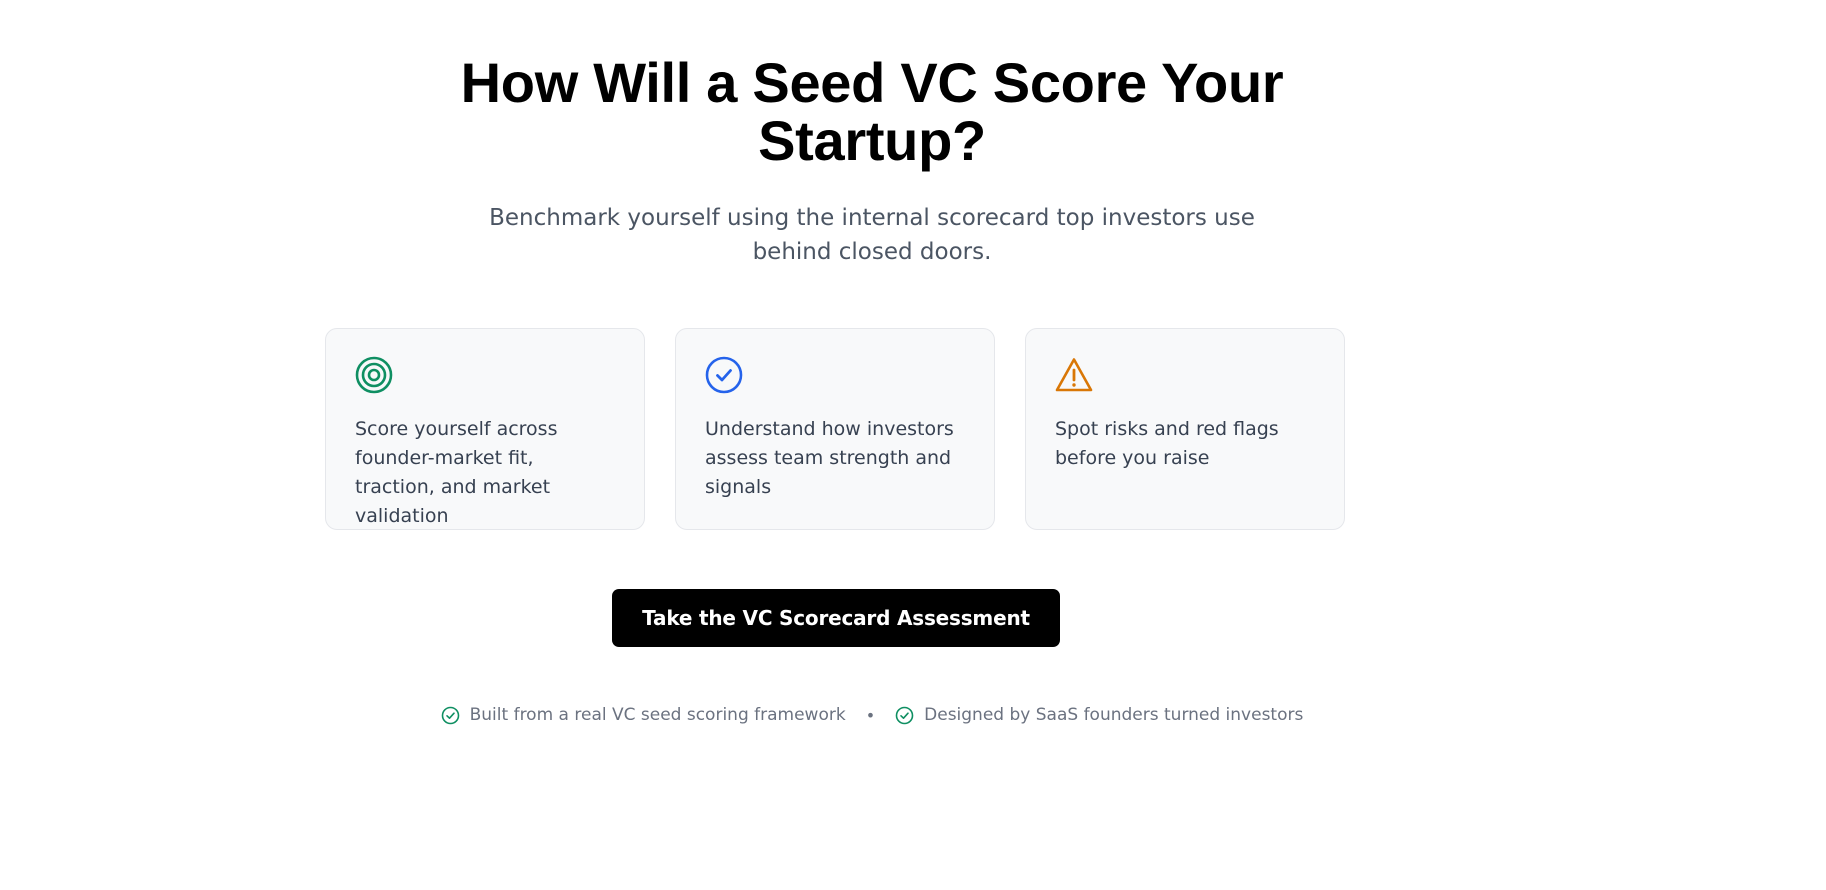 This screenshot has width=1826, height=890. Describe the element at coordinates (1074, 375) in the screenshot. I see `warning-triangle-icon` at that location.